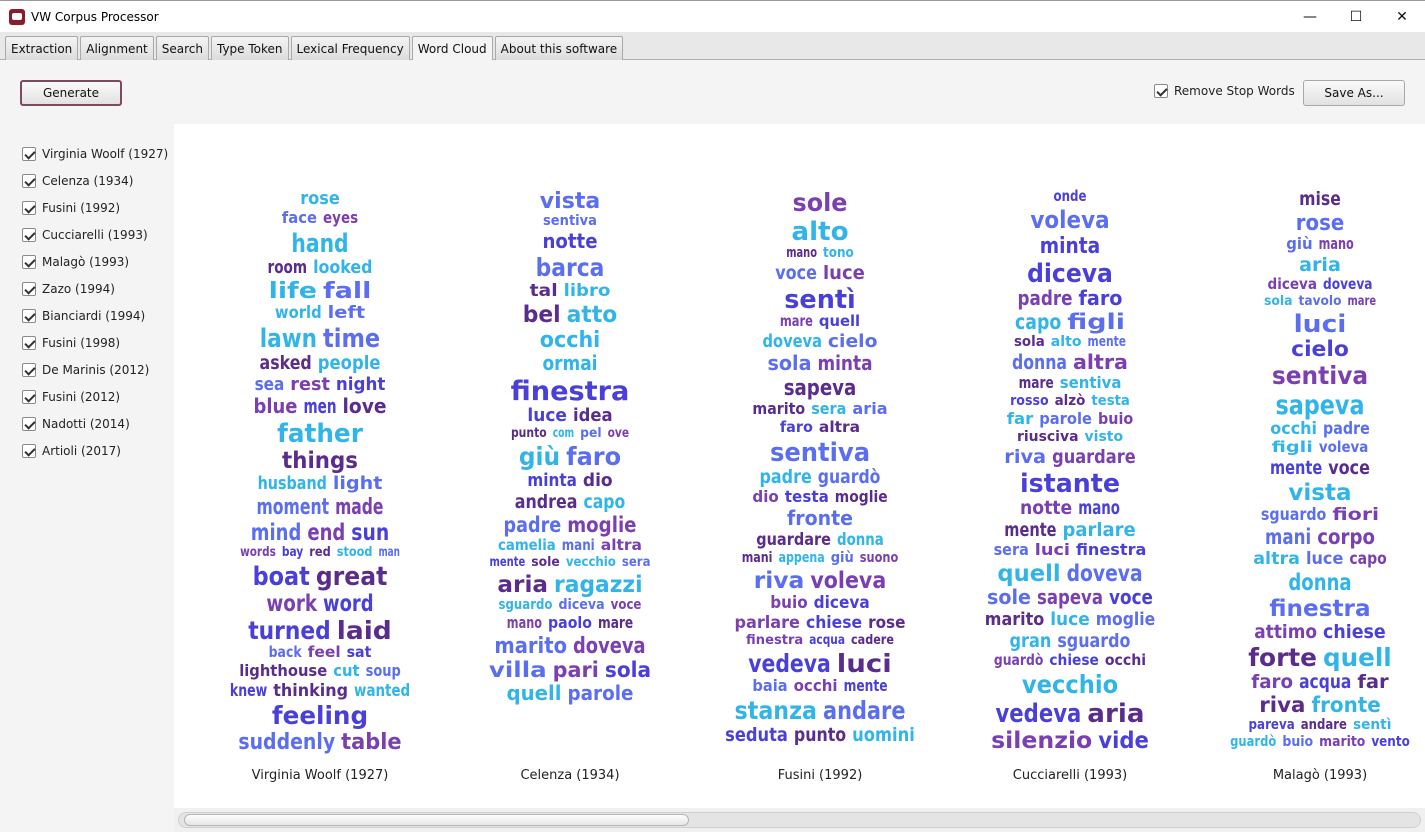 The width and height of the screenshot is (1425, 832). What do you see at coordinates (359, 652) in the screenshot?
I see `cloud-word: sat` at bounding box center [359, 652].